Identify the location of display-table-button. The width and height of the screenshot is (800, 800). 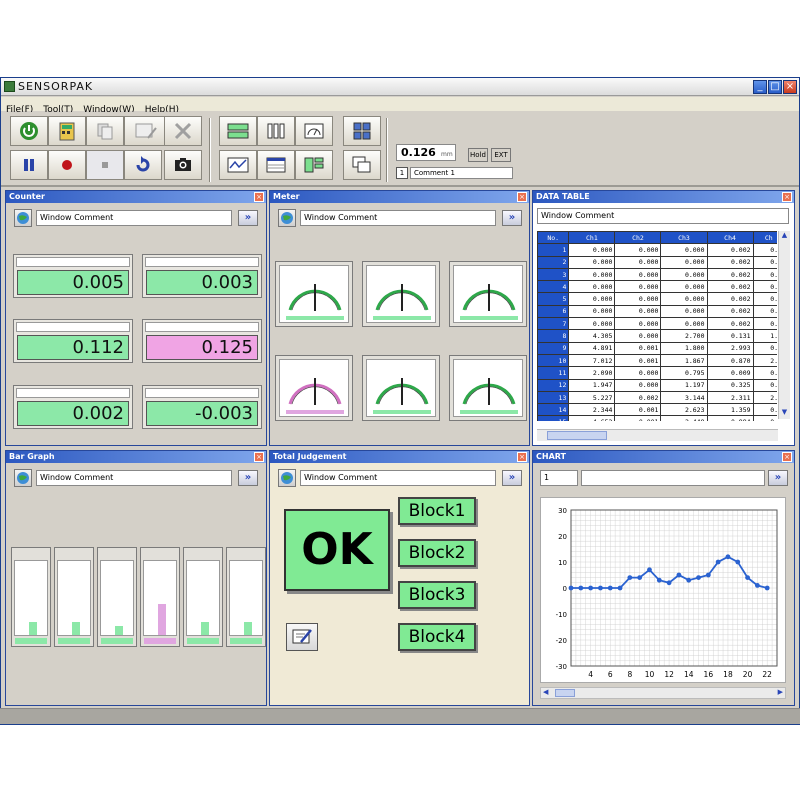
(276, 165).